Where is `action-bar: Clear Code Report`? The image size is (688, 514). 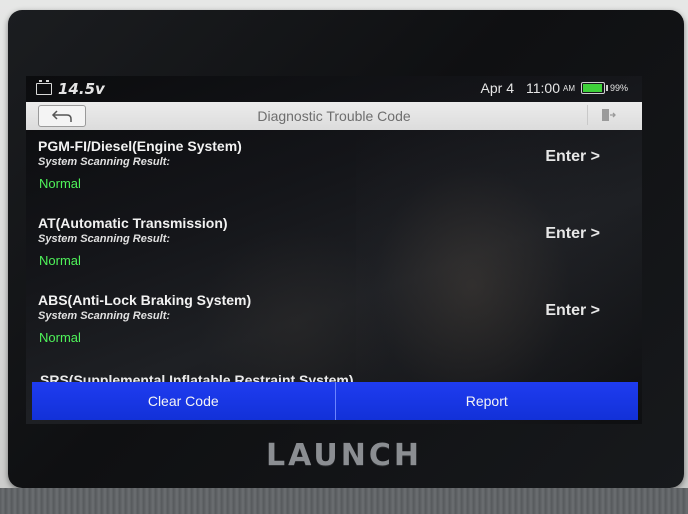 action-bar: Clear Code Report is located at coordinates (335, 401).